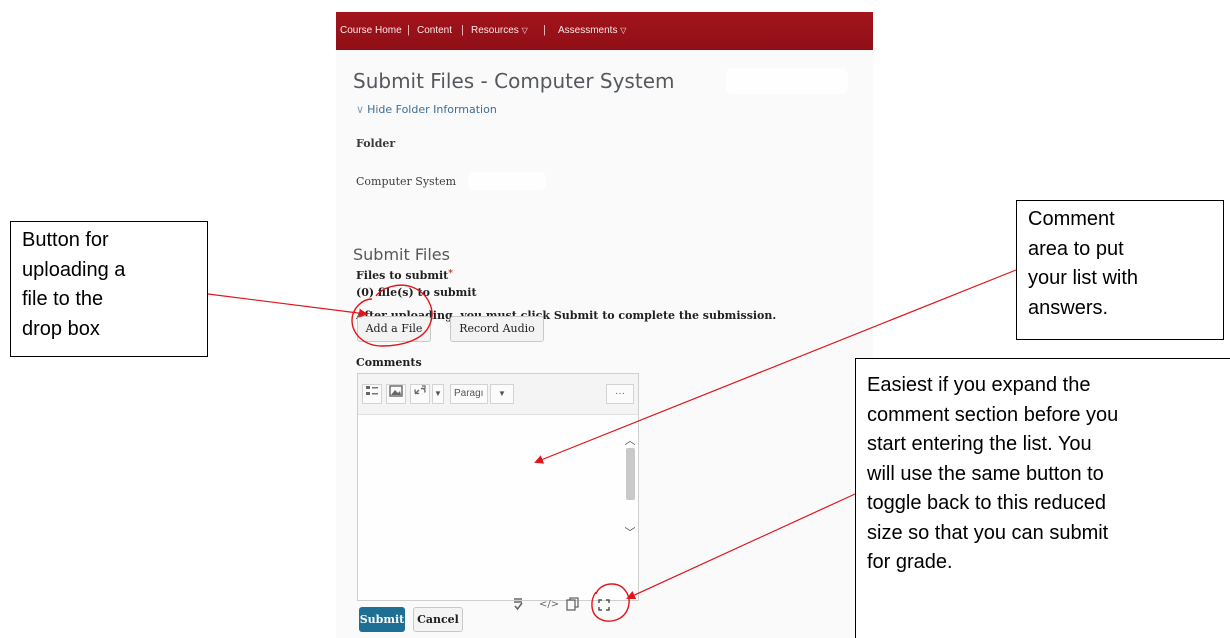 The height and width of the screenshot is (638, 1230). What do you see at coordinates (604, 606) in the screenshot?
I see `fullscreen-icon` at bounding box center [604, 606].